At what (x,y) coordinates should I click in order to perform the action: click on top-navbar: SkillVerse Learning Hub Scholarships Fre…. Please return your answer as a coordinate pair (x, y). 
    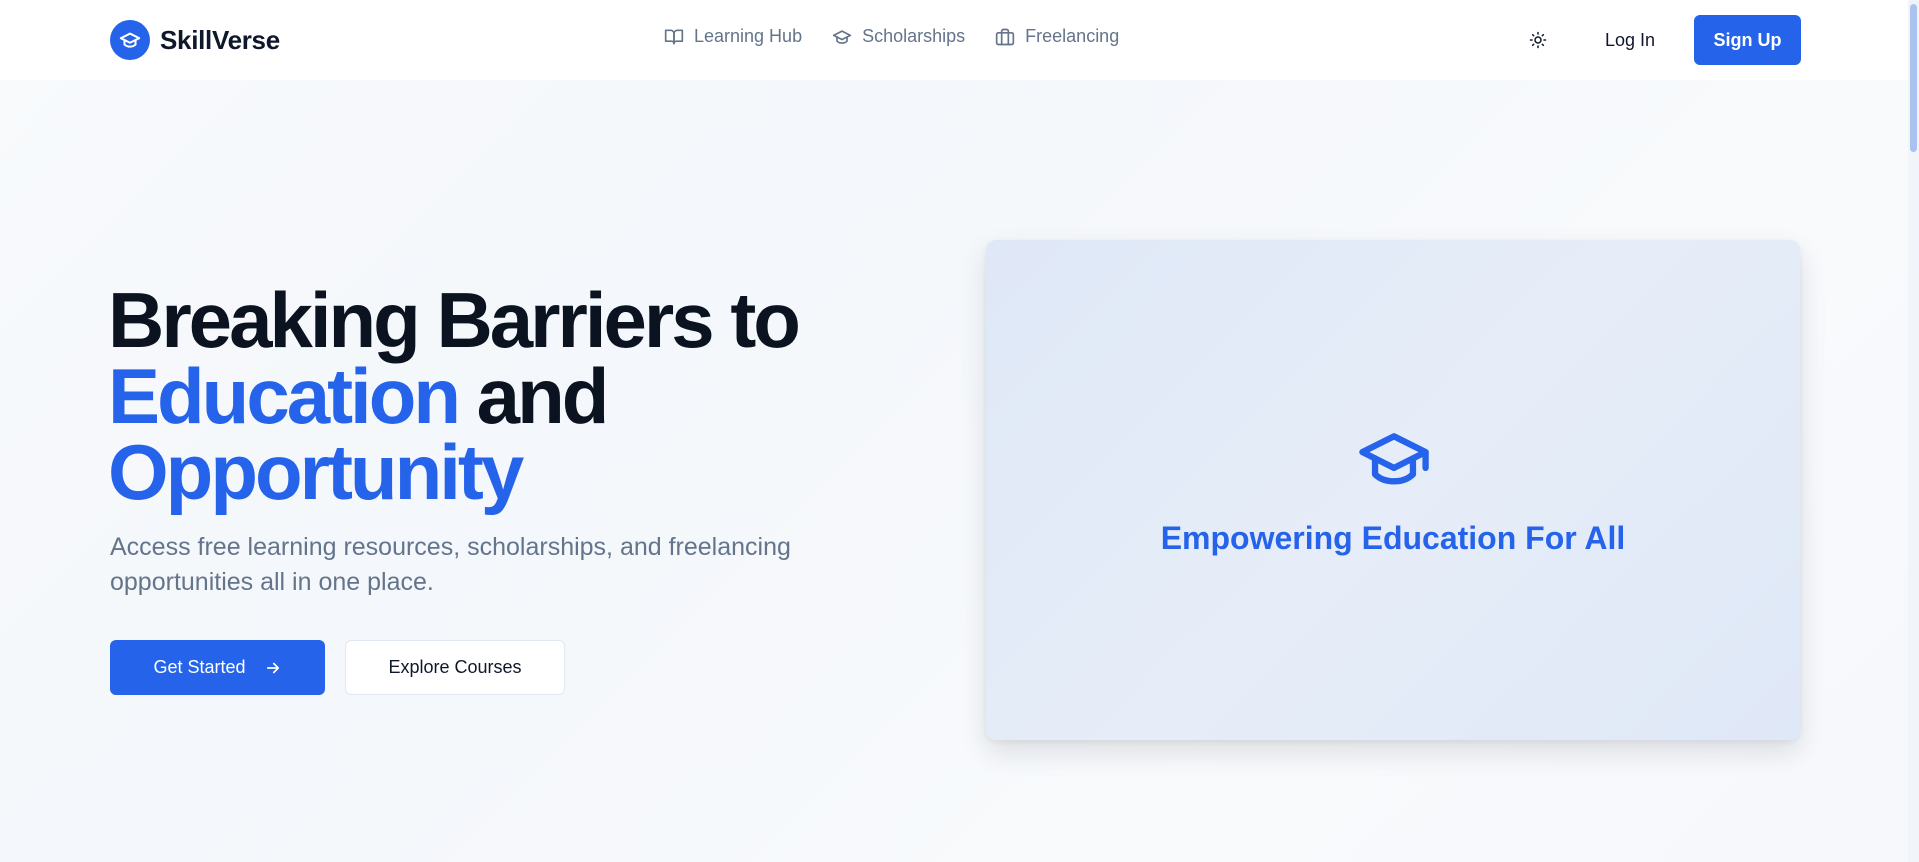
    Looking at the image, I should click on (954, 40).